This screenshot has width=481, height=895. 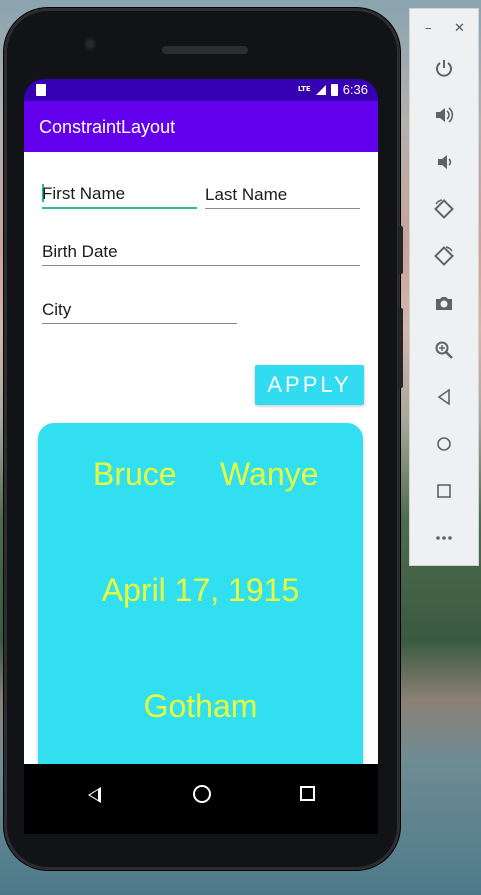 What do you see at coordinates (320, 89) in the screenshot?
I see `signal-icon` at bounding box center [320, 89].